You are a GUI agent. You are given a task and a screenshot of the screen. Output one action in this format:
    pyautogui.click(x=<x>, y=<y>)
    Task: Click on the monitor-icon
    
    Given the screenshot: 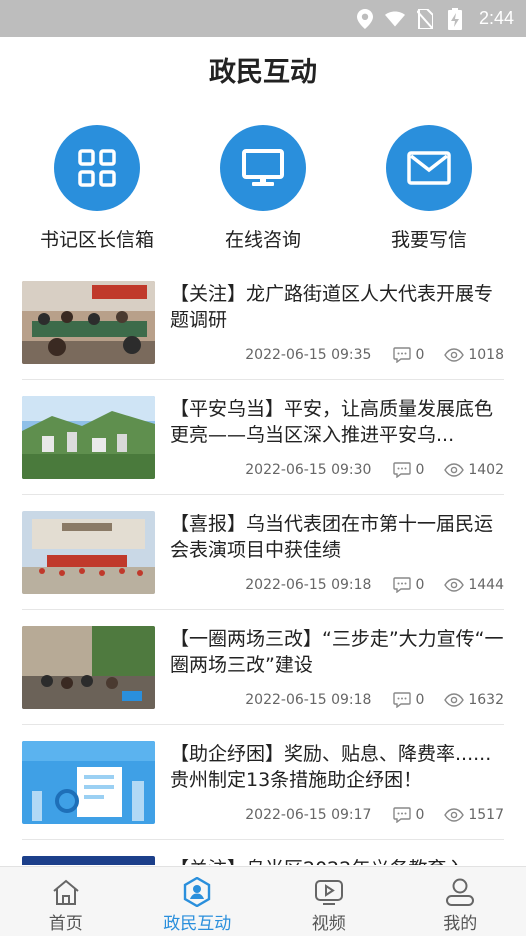 What is the action you would take?
    pyautogui.click(x=263, y=168)
    